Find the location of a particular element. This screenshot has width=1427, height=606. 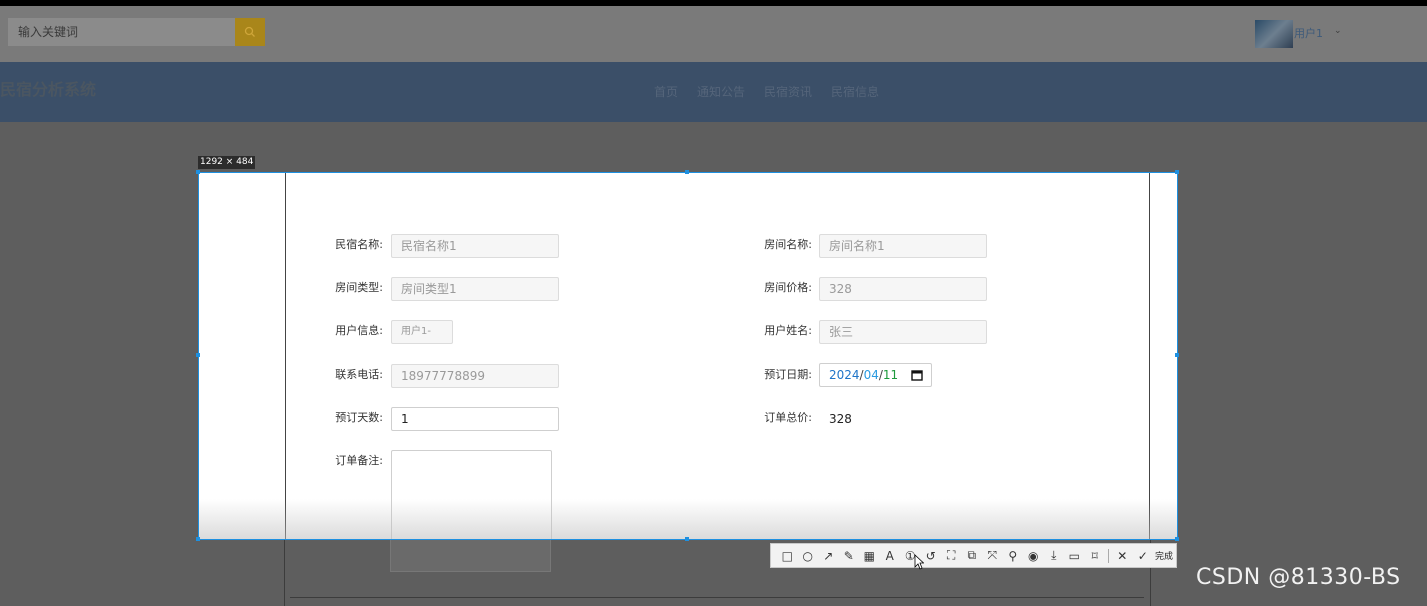

capture-toolbar: □ ○ ↗ ✎ ▦ A ① ↺ ⛶ ⧉ ⤧ ⚲ ◉ ⤓ ▭ ⌑ ✕ ✓ 完成 is located at coordinates (973, 555).